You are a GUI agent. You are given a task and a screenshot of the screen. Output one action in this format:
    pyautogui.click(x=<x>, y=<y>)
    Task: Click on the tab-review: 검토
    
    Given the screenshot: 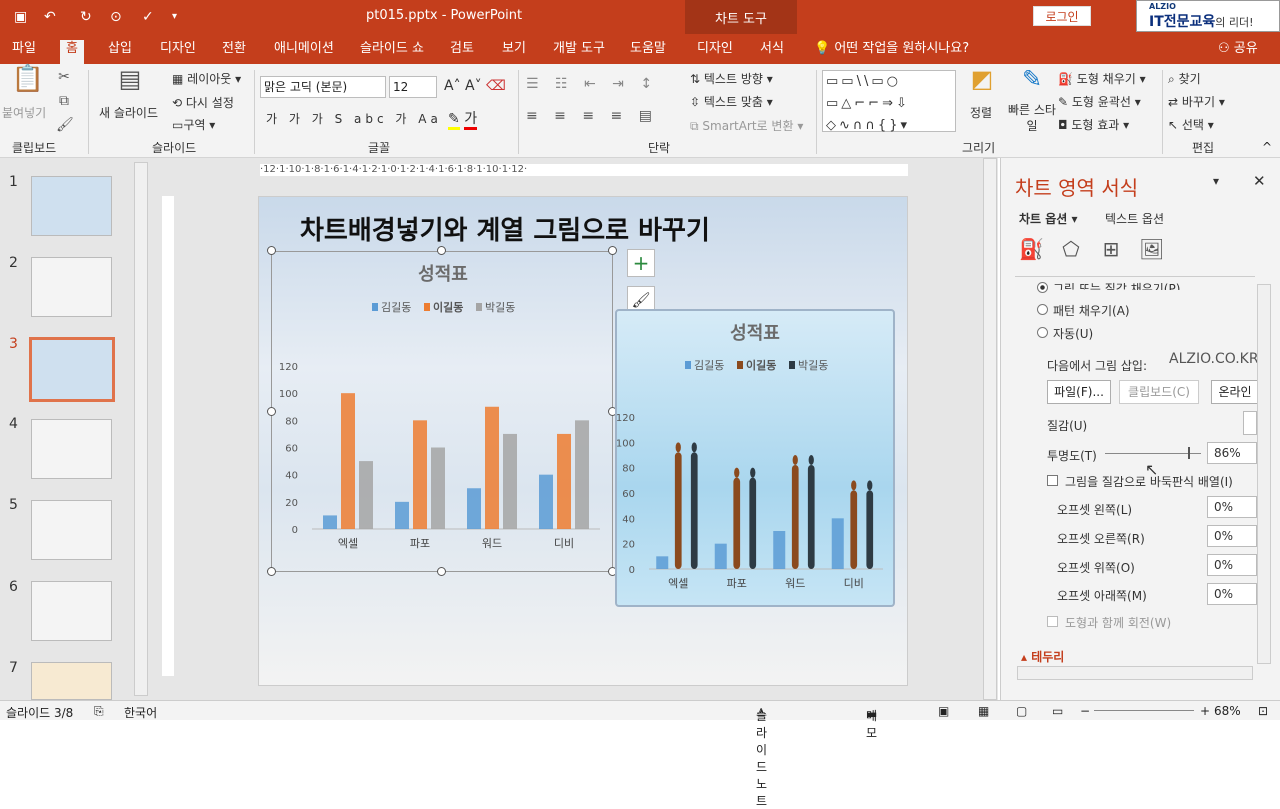 What is the action you would take?
    pyautogui.click(x=462, y=52)
    